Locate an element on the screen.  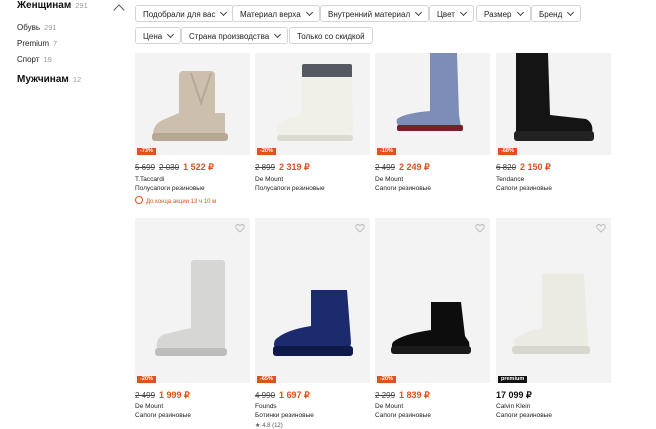
filter-size: Размер is located at coordinates (503, 13).